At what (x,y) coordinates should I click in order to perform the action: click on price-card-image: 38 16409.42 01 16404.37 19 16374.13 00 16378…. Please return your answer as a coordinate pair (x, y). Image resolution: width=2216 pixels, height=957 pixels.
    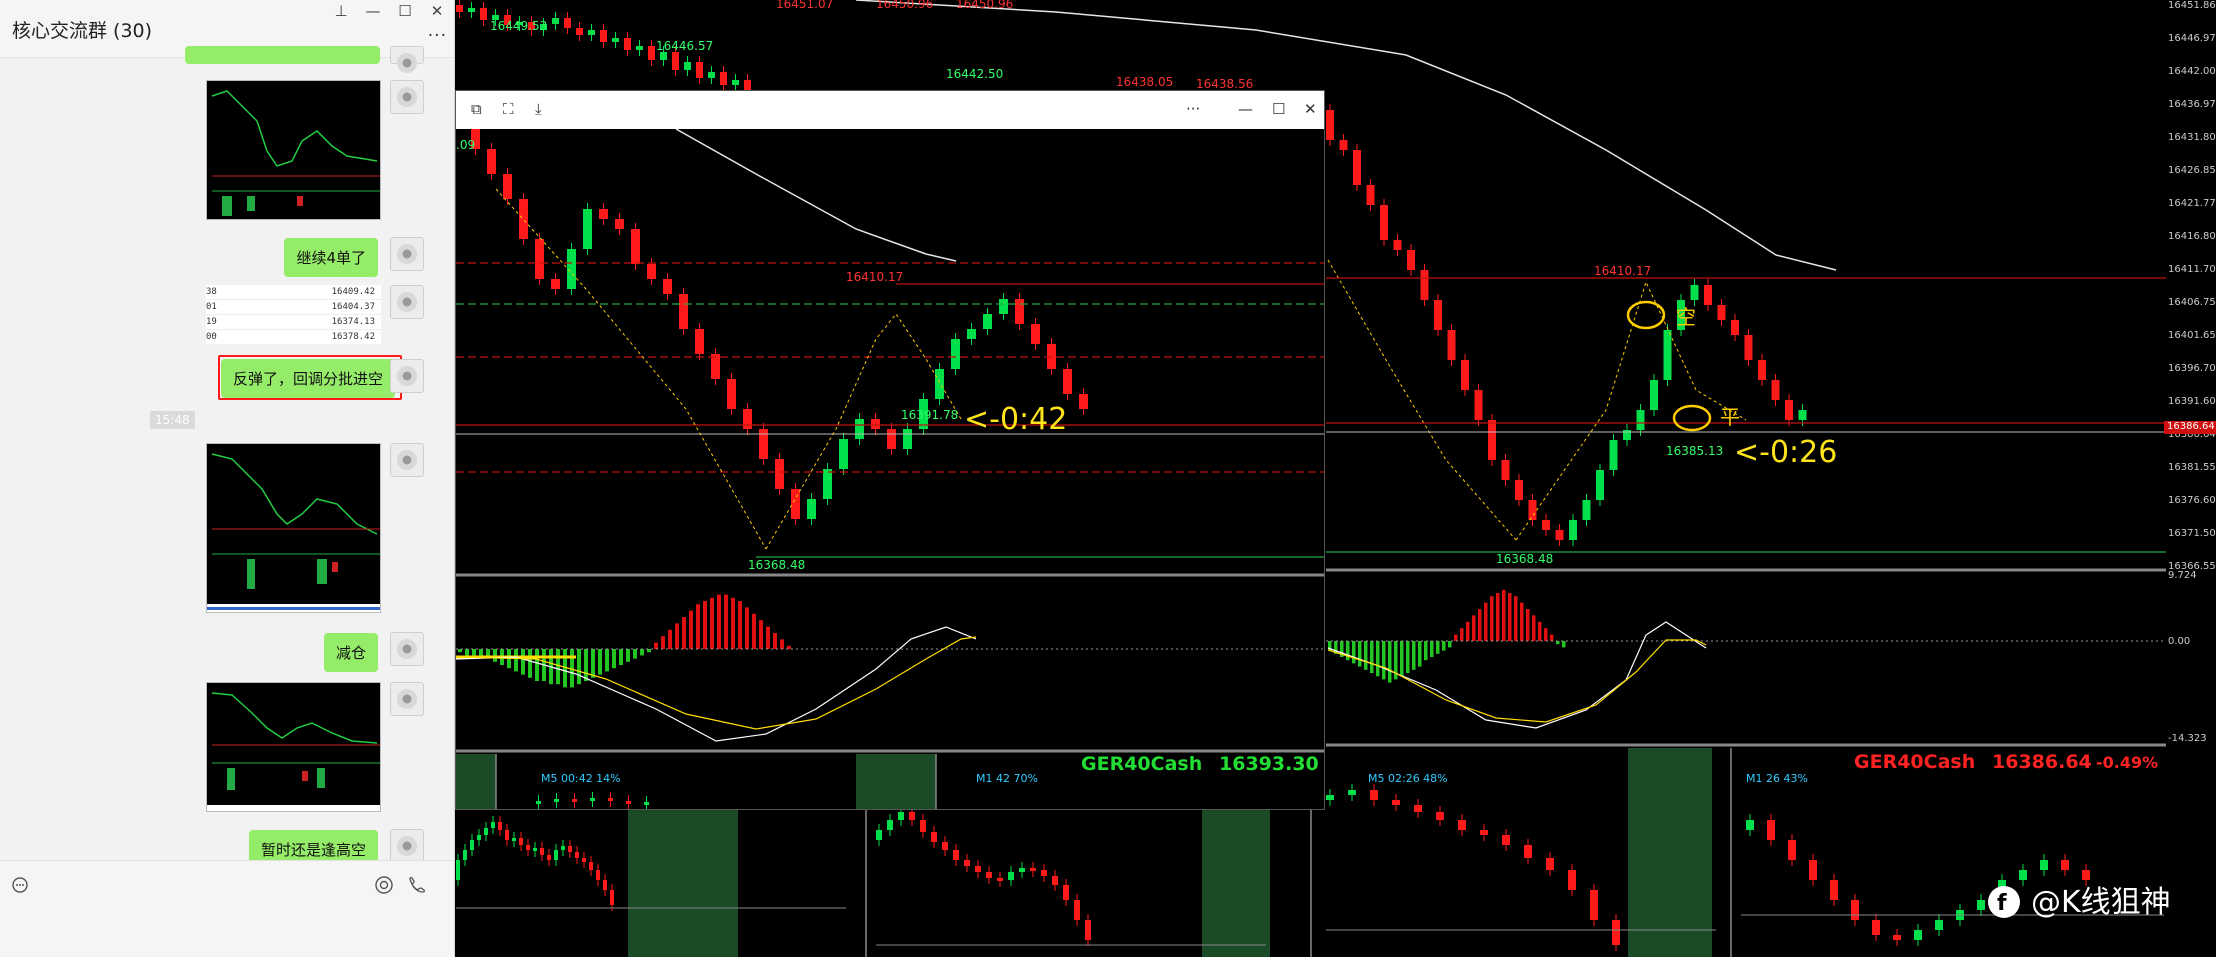
    Looking at the image, I should click on (293, 315).